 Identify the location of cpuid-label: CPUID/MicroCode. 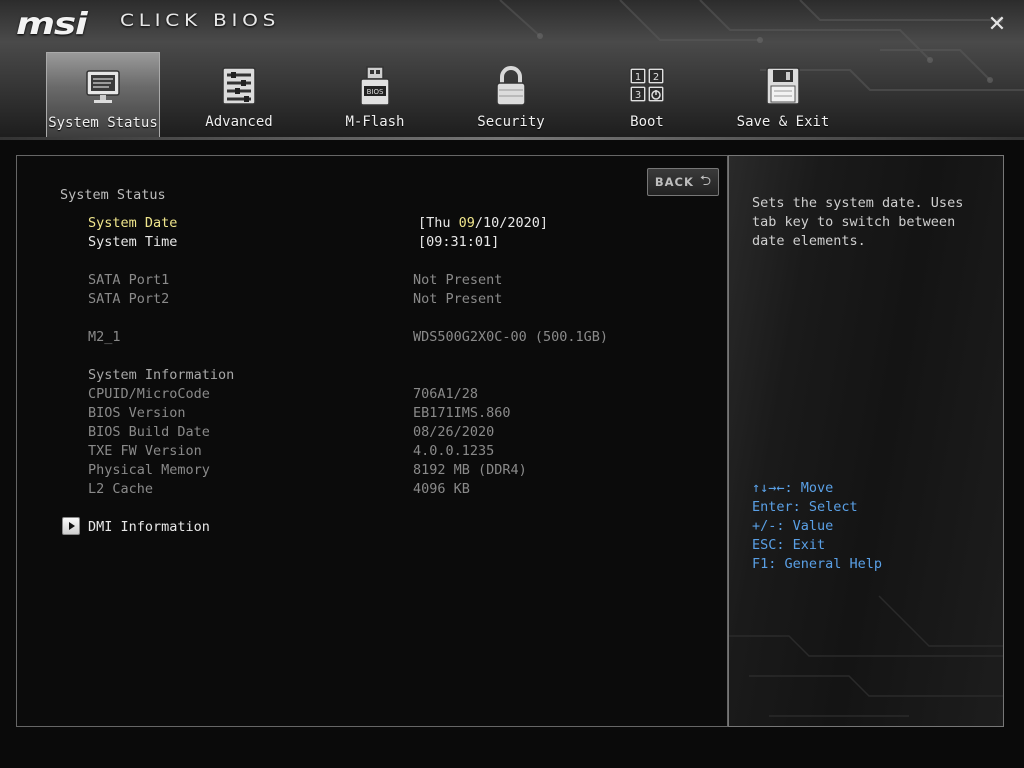
(149, 394).